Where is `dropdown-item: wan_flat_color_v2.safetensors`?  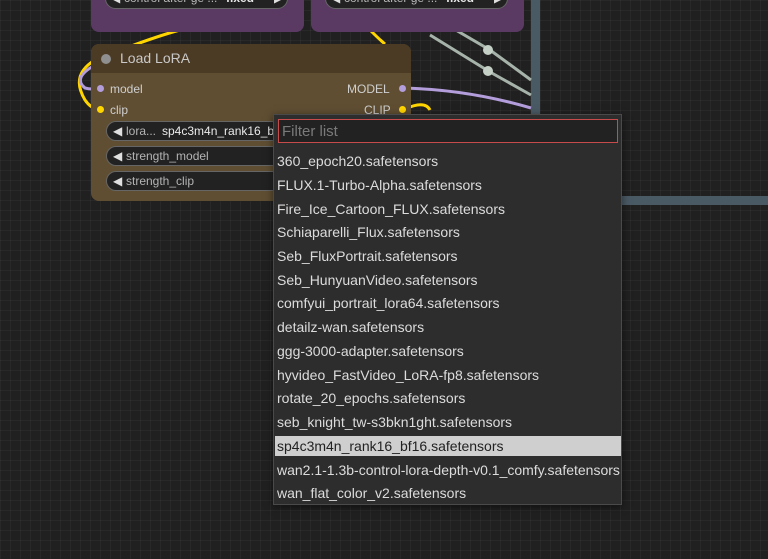
dropdown-item: wan_flat_color_v2.safetensors is located at coordinates (448, 493).